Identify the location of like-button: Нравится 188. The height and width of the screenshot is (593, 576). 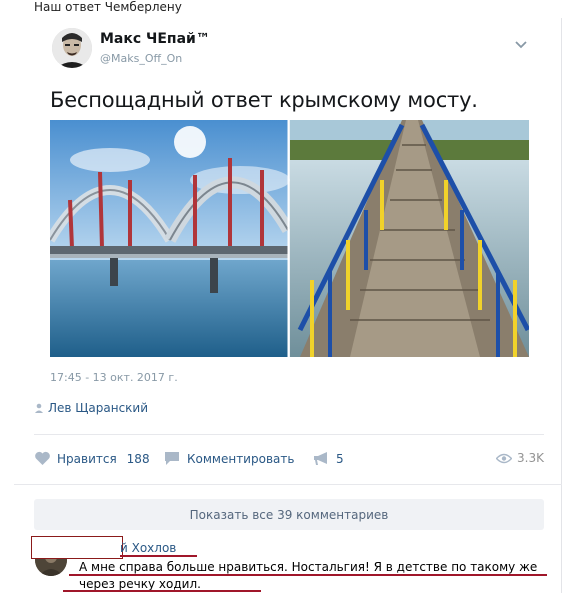
(92, 458).